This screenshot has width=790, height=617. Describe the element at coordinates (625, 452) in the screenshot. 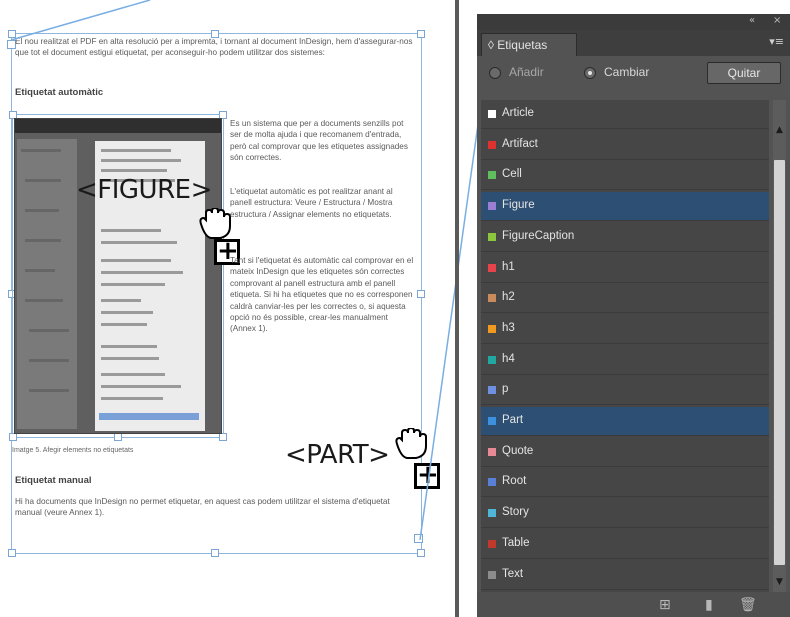

I see `tag-row: Quote` at that location.